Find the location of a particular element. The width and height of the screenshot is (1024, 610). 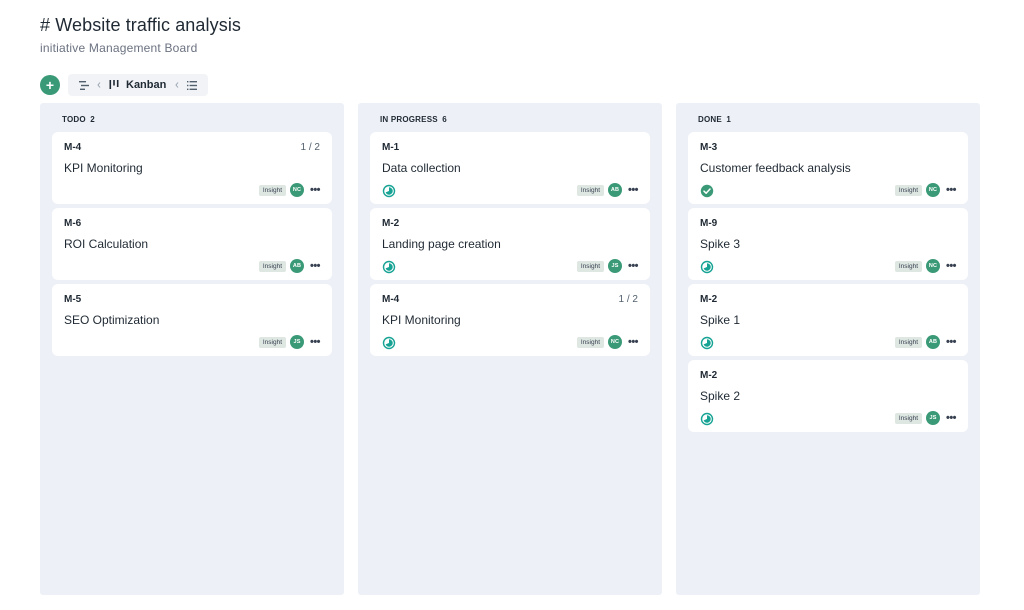

card-subtask-progress: 1 / 2 is located at coordinates (628, 299).